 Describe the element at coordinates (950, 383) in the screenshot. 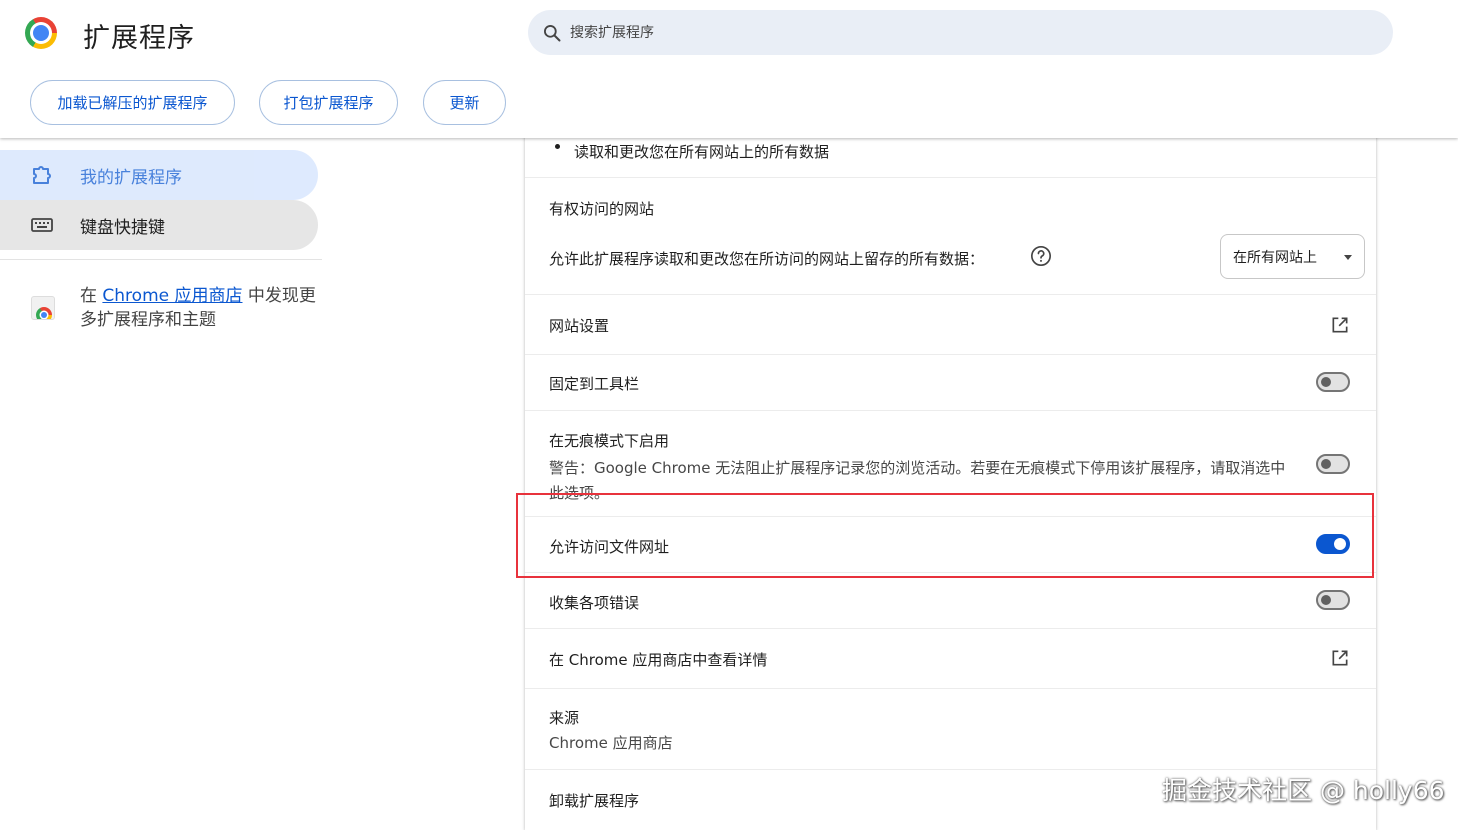

I see `pin-toolbar-row: 固定到工具栏` at that location.